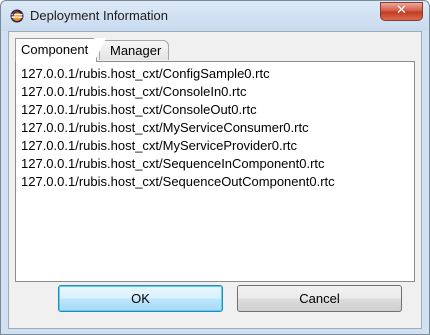  I want to click on list-item: 127.0.0.1/rubis.host_cxt/ConsoleIn0.rtc, so click(217, 92).